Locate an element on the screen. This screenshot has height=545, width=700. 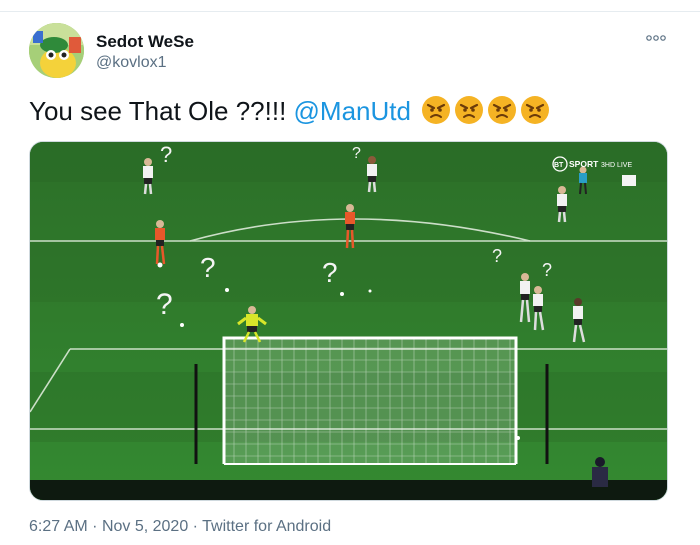
avatar-image is located at coordinates (56, 50).